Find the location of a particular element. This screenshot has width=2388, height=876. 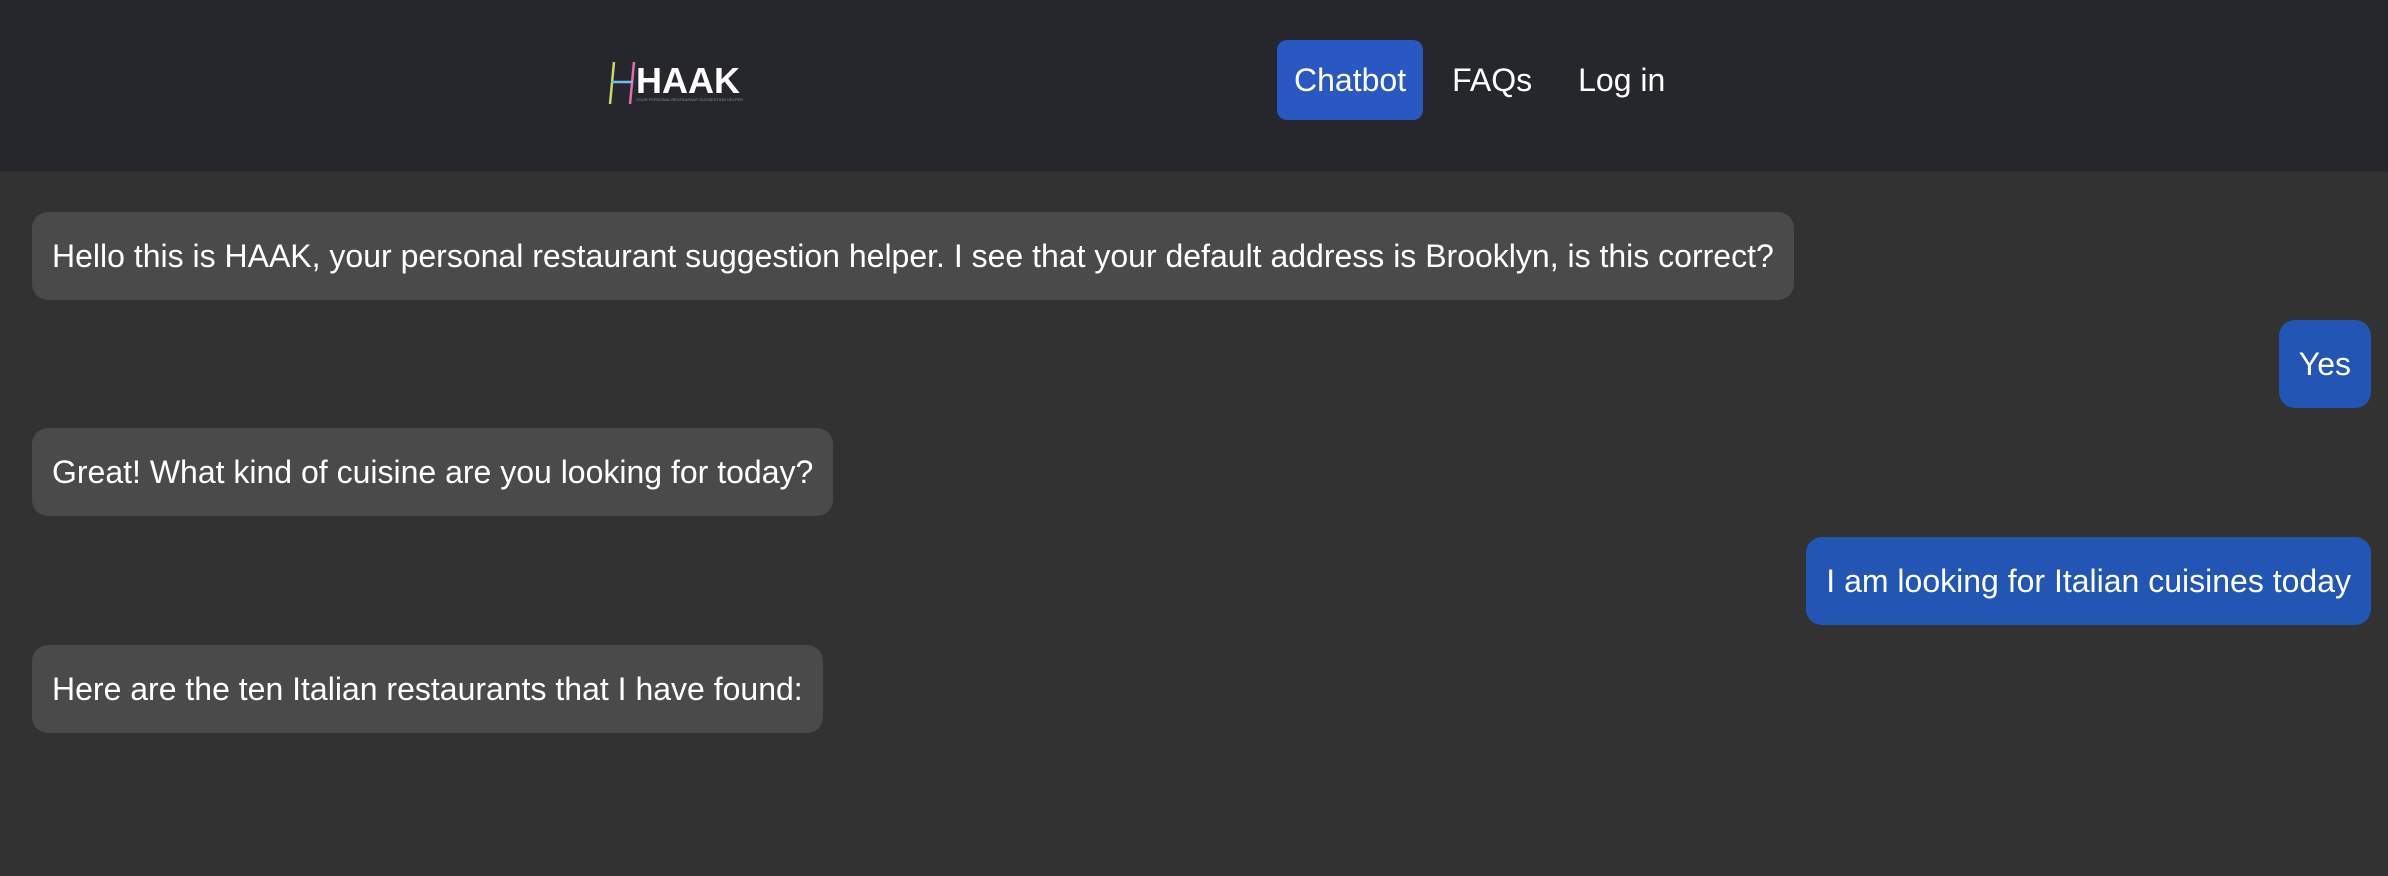

nav-faqs: FAQs is located at coordinates (1492, 80).